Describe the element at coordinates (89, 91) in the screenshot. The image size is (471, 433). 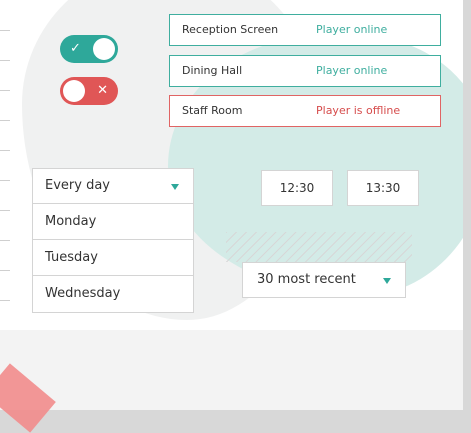
I see `toggle-off: ✕` at that location.